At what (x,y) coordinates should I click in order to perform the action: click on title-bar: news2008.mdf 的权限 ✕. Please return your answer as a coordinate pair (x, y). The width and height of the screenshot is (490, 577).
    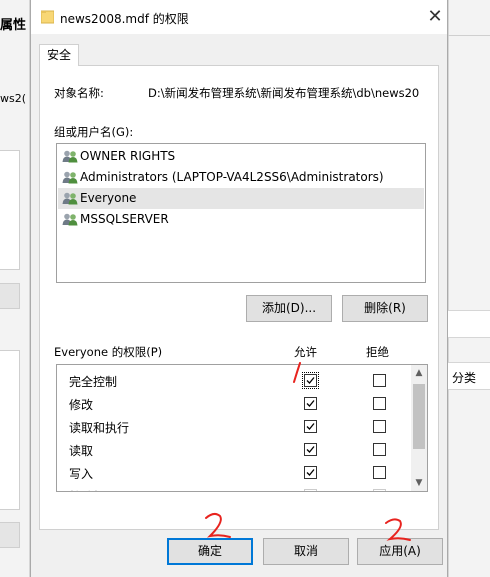
    Looking at the image, I should click on (239, 17).